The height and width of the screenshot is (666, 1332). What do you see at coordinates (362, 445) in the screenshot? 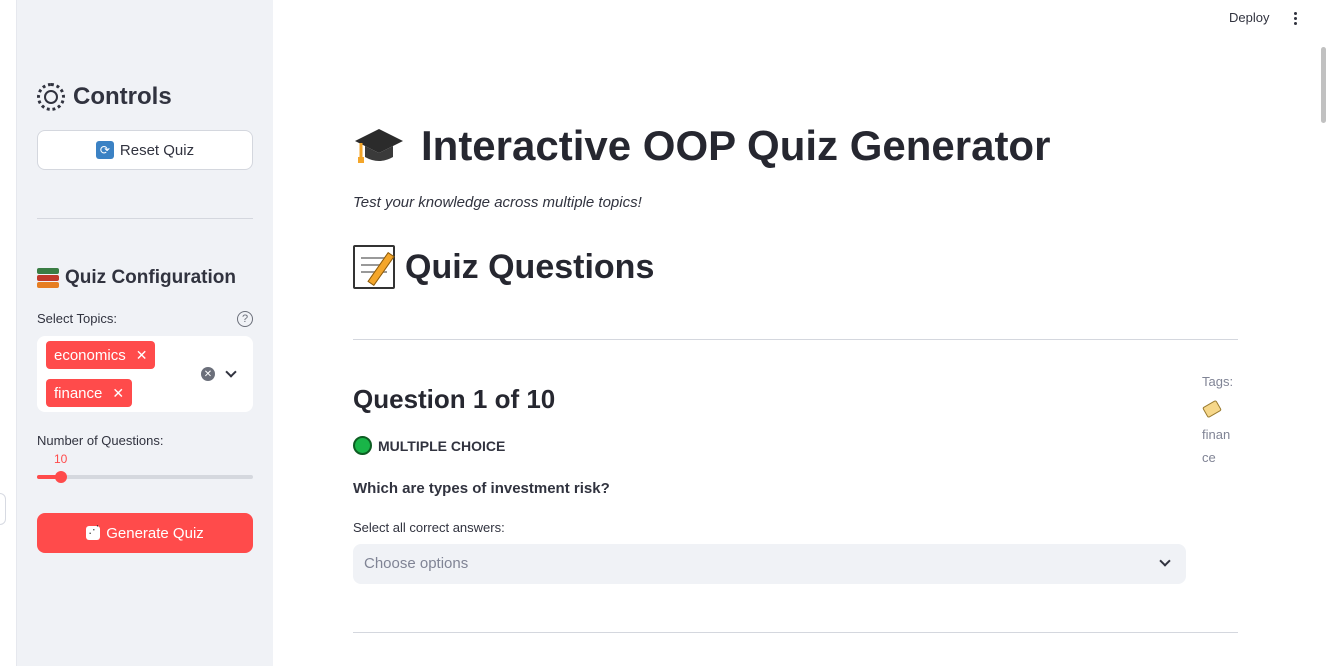
I see `green-circle-icon` at bounding box center [362, 445].